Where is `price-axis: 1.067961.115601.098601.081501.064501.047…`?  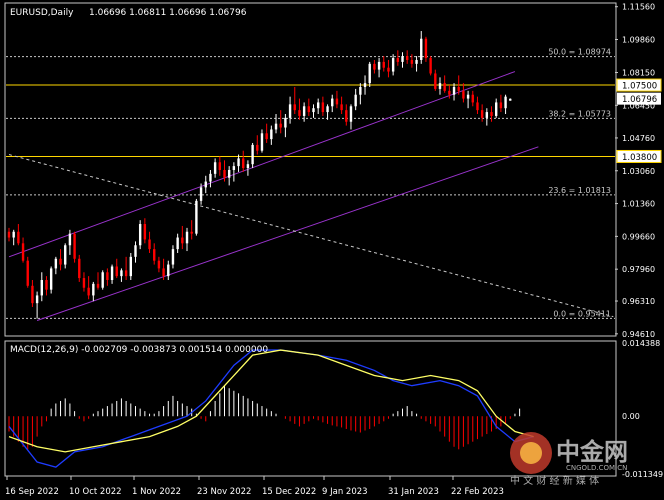 price-axis: 1.067961.115601.098601.081501.064501.047… is located at coordinates (638, 171).